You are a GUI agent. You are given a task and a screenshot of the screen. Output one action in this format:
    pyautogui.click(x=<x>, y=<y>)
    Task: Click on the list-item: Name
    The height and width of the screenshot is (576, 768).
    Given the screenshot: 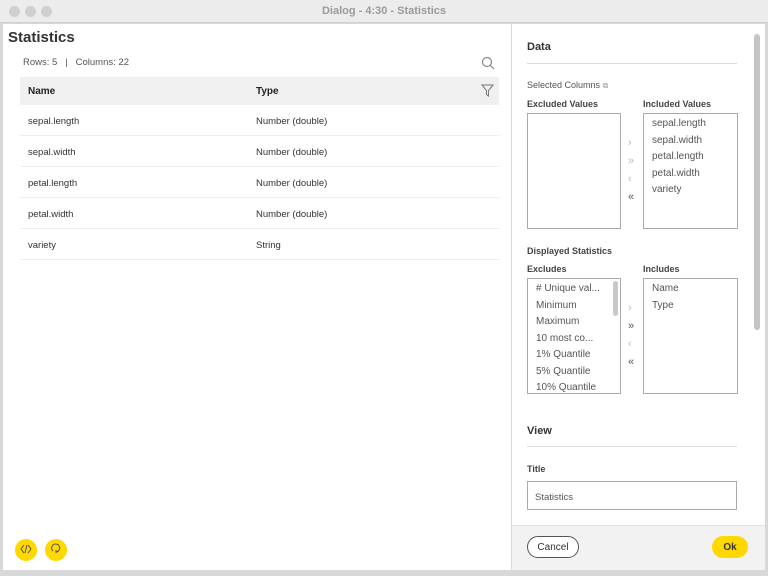 What is the action you would take?
    pyautogui.click(x=694, y=289)
    